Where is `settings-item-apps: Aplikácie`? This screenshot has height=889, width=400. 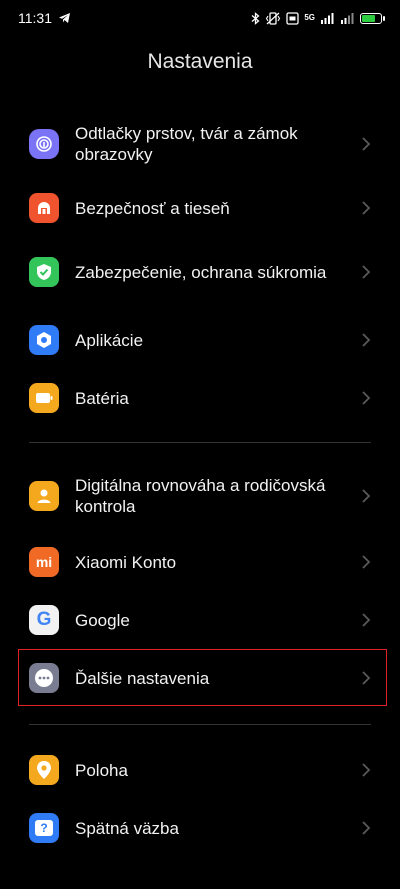
settings-item-apps: Aplikácie is located at coordinates (200, 340).